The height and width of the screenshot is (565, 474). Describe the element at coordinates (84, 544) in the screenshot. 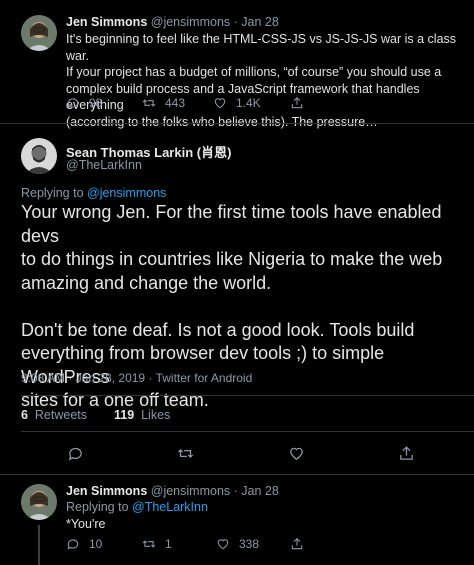

I see `reply-button: 10` at that location.